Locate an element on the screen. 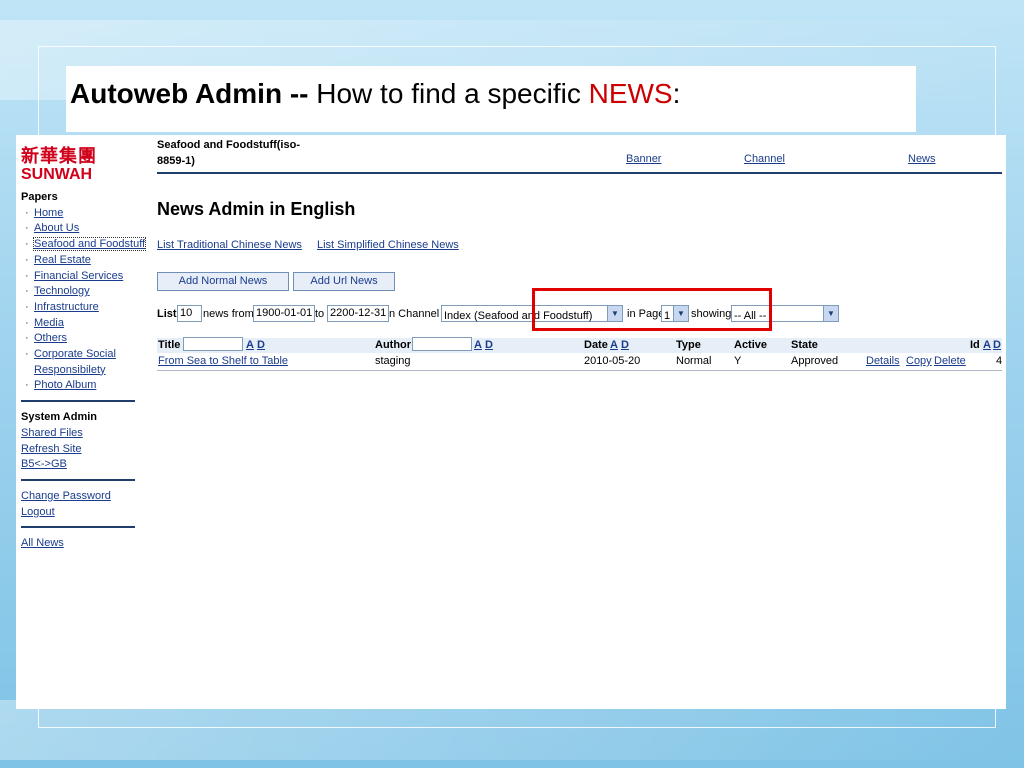  channel-highlight-box is located at coordinates (652, 309).